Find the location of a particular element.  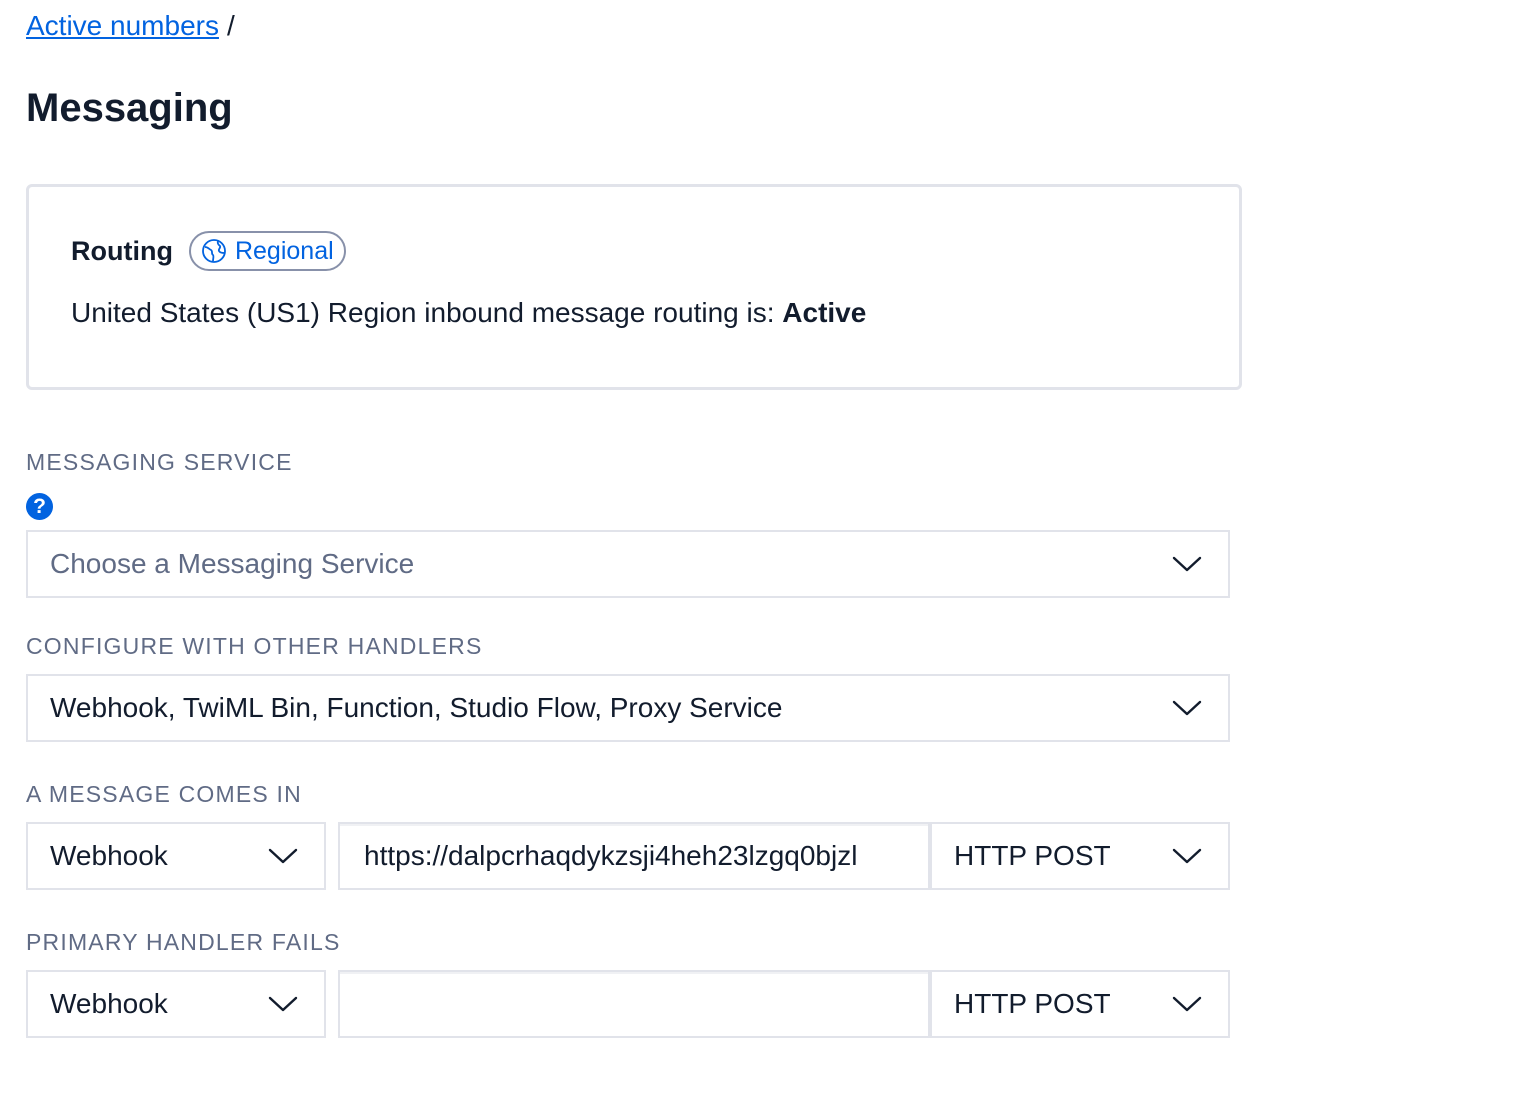

routing-status: Active is located at coordinates (824, 312).